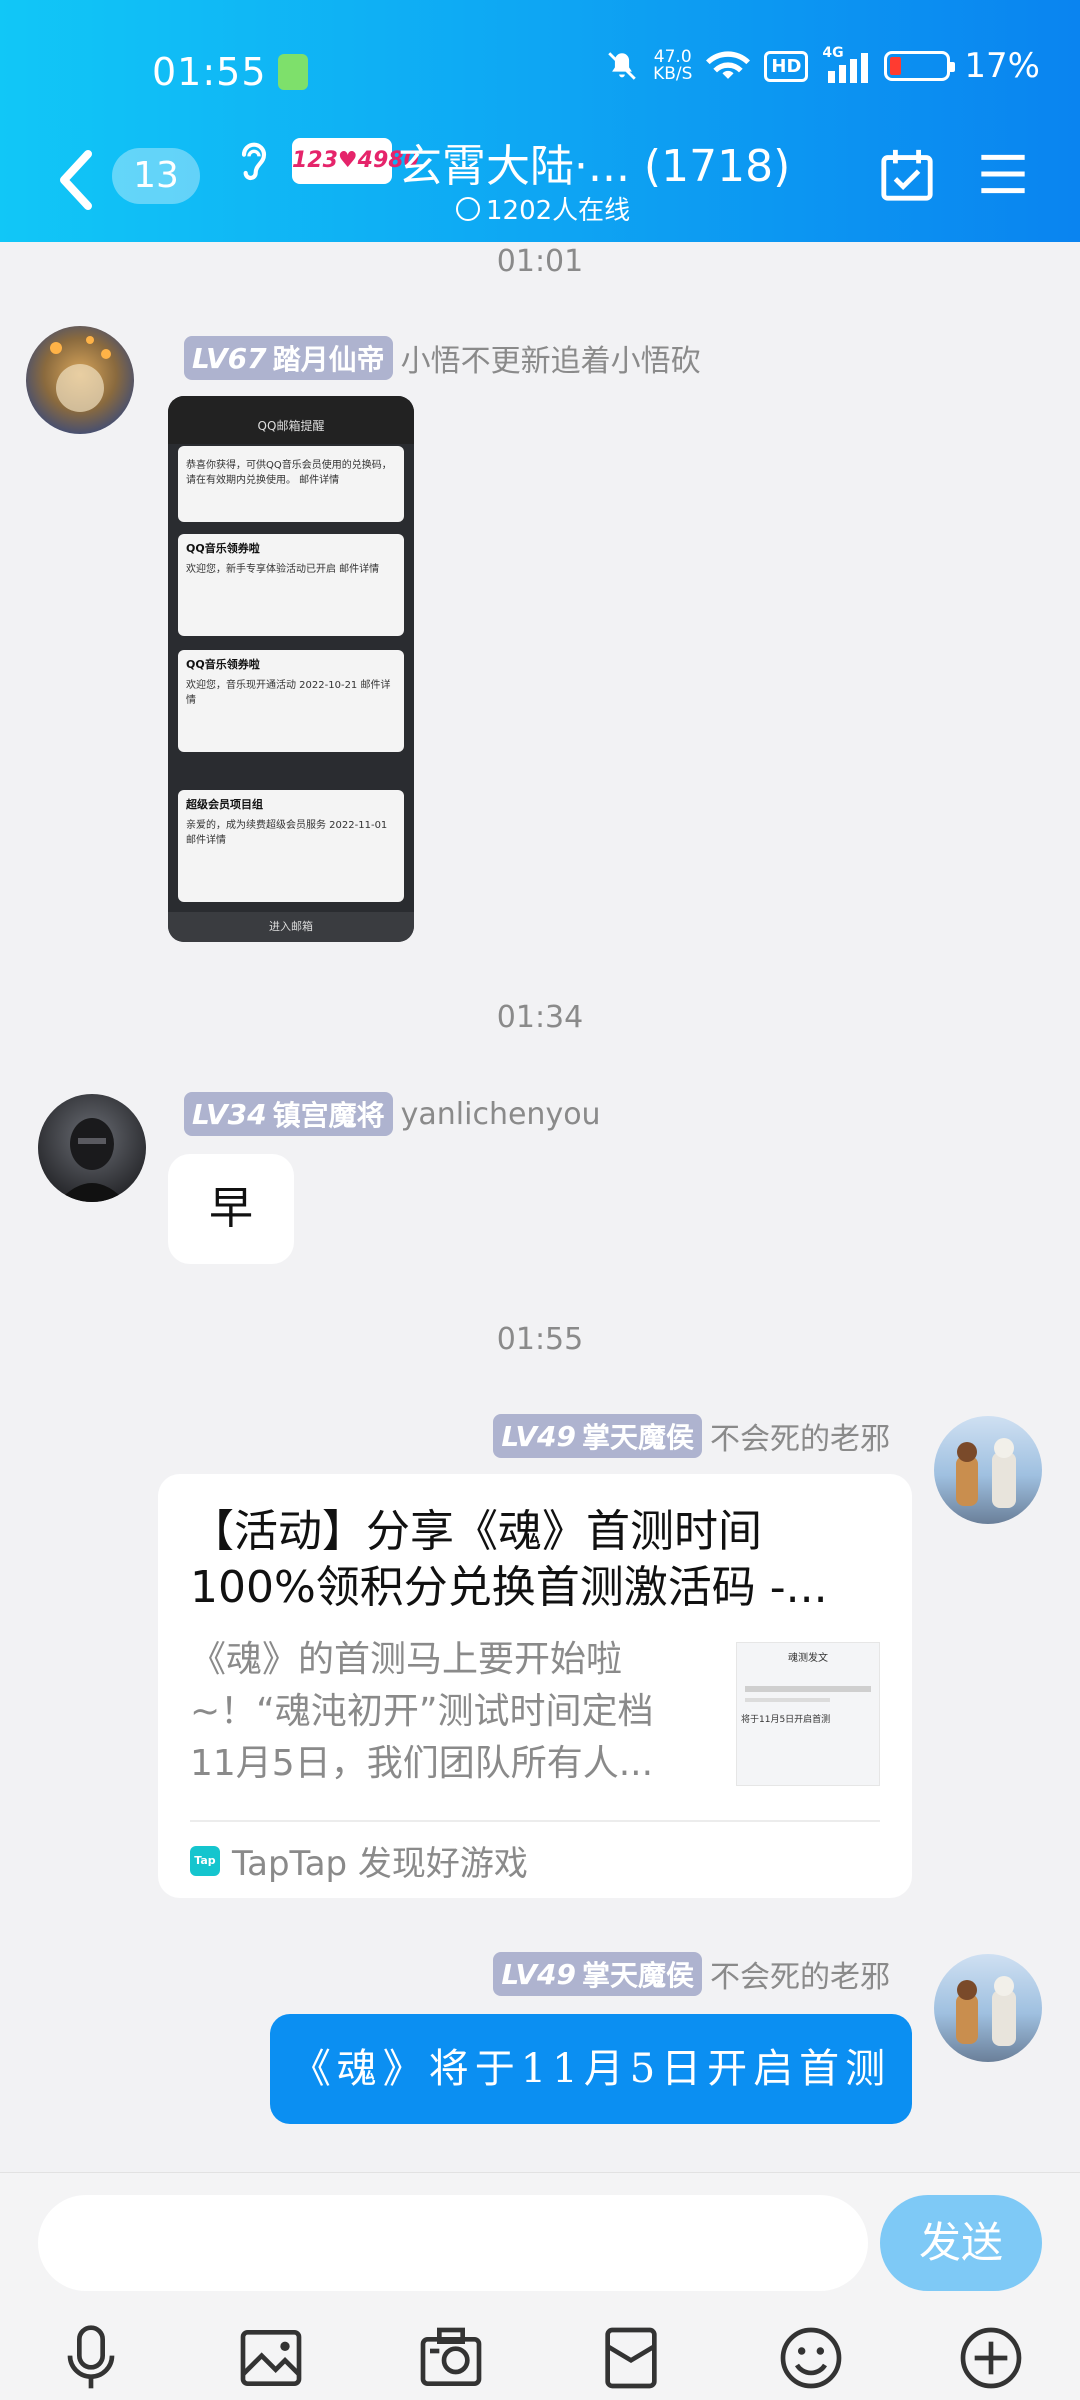  Describe the element at coordinates (631, 2358) in the screenshot. I see `red-packet-icon` at that location.